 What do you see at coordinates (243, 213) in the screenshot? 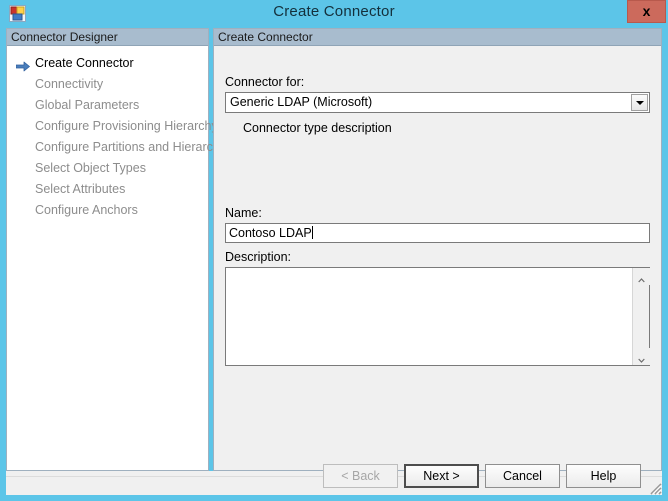
I see `name-label: Name:` at bounding box center [243, 213].